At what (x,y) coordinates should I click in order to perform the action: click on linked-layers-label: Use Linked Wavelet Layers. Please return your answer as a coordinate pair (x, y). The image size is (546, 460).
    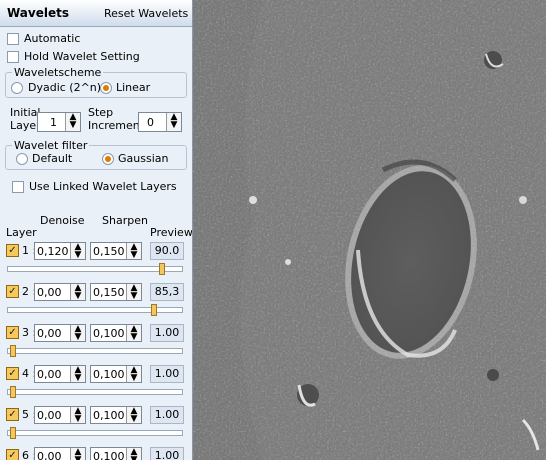
    Looking at the image, I should click on (103, 186).